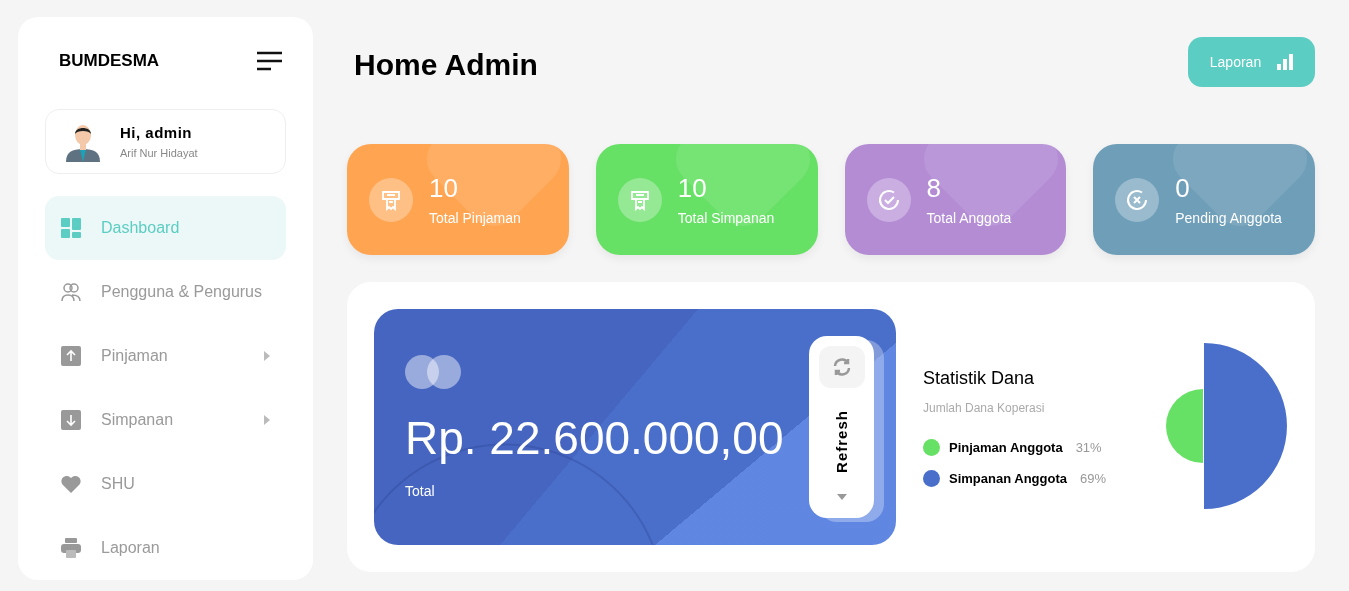  I want to click on menu-icon, so click(269, 61).